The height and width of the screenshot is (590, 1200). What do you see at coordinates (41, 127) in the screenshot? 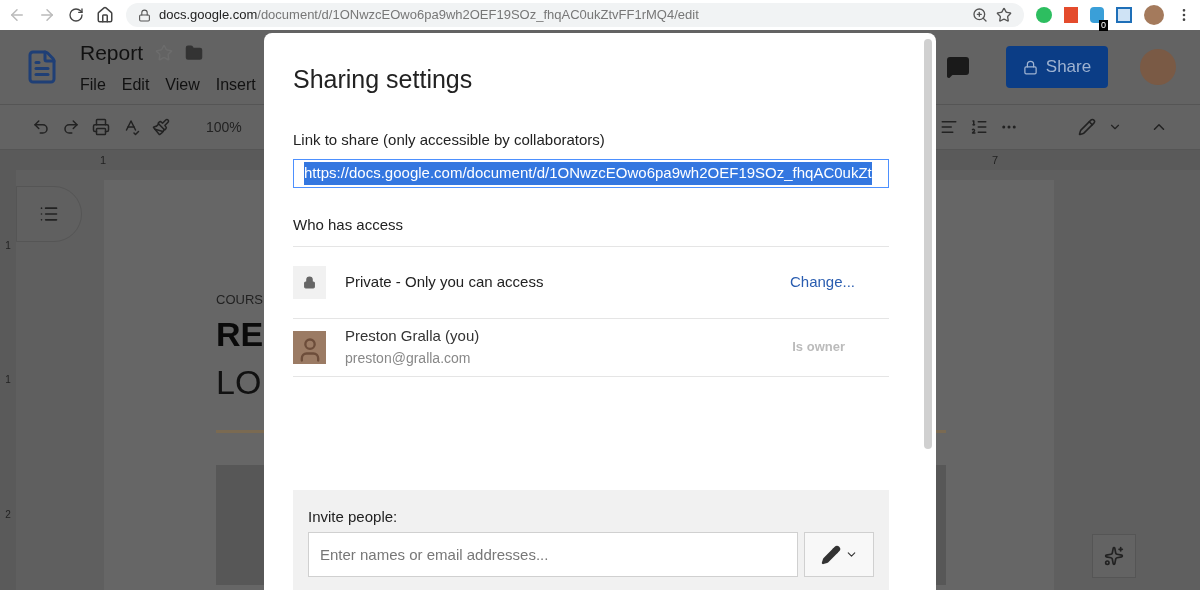
I see `undo-icon` at bounding box center [41, 127].